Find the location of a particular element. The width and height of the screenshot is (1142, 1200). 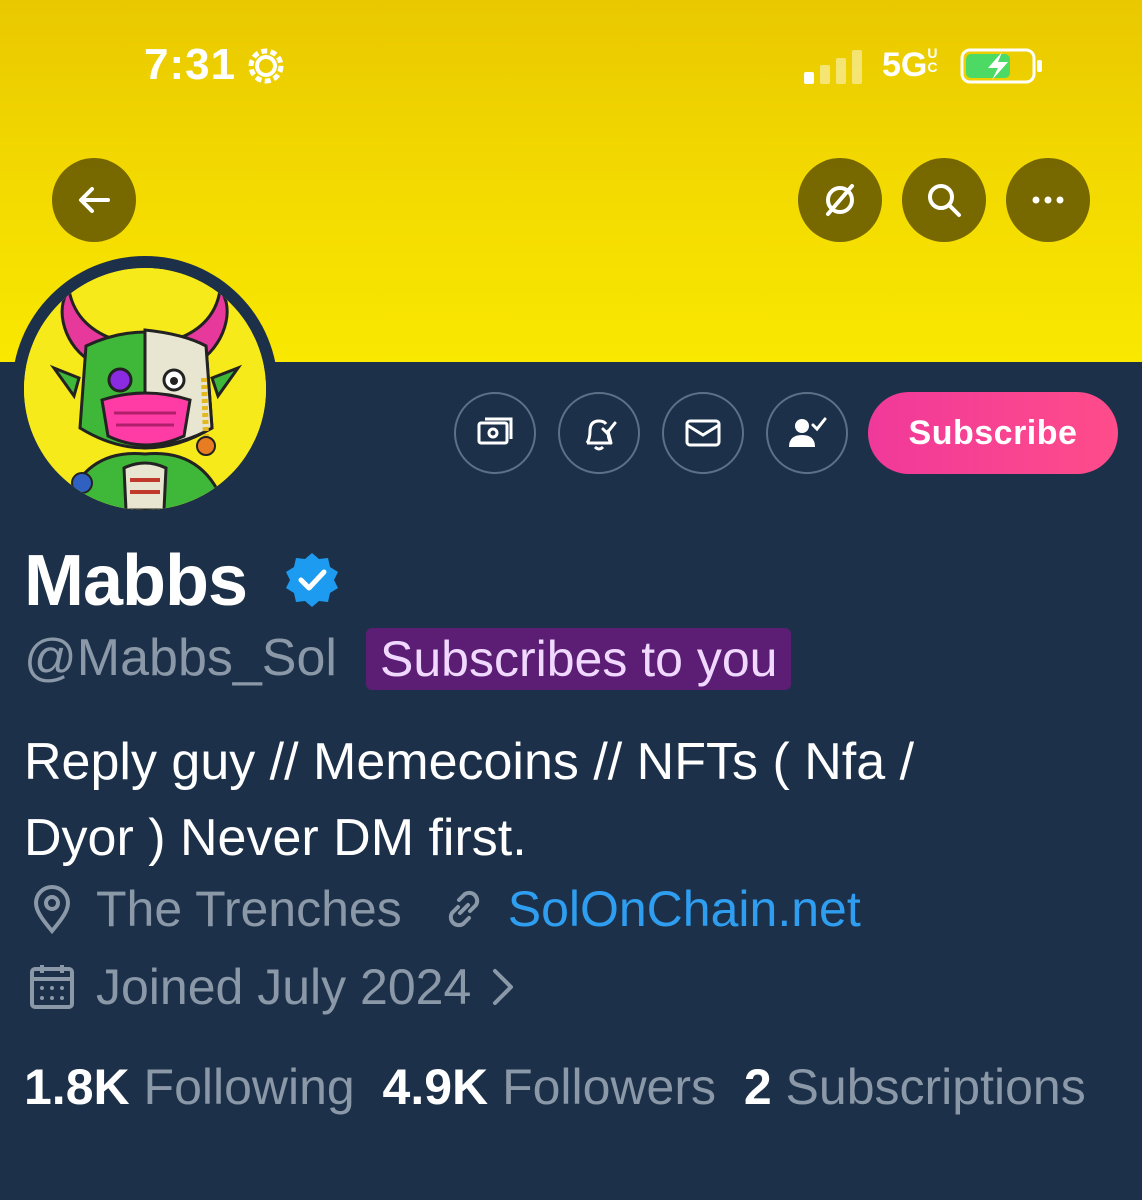

following-label: Following is located at coordinates (249, 1087).